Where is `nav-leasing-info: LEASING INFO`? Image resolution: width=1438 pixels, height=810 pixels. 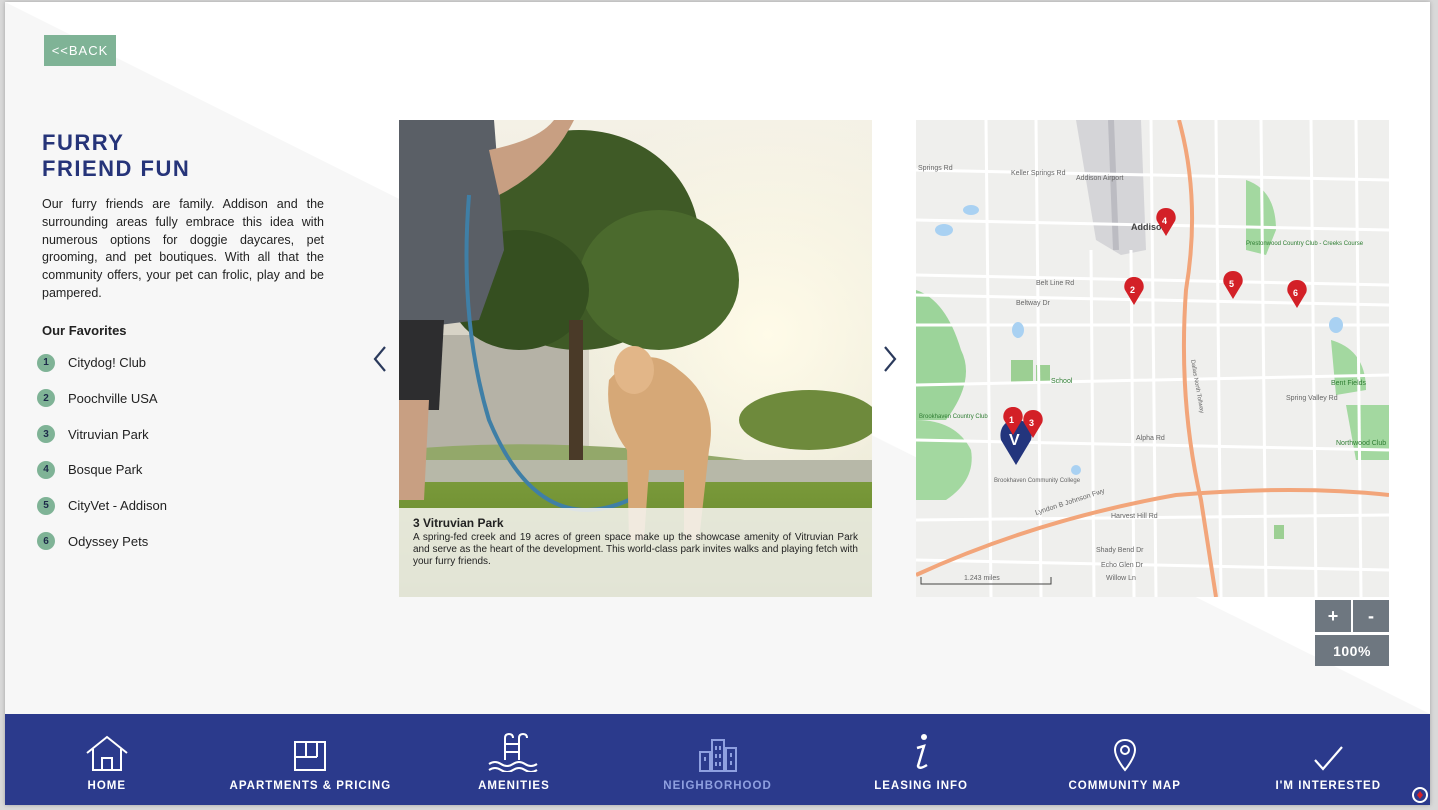
nav-leasing-info: LEASING INFO is located at coordinates (921, 759).